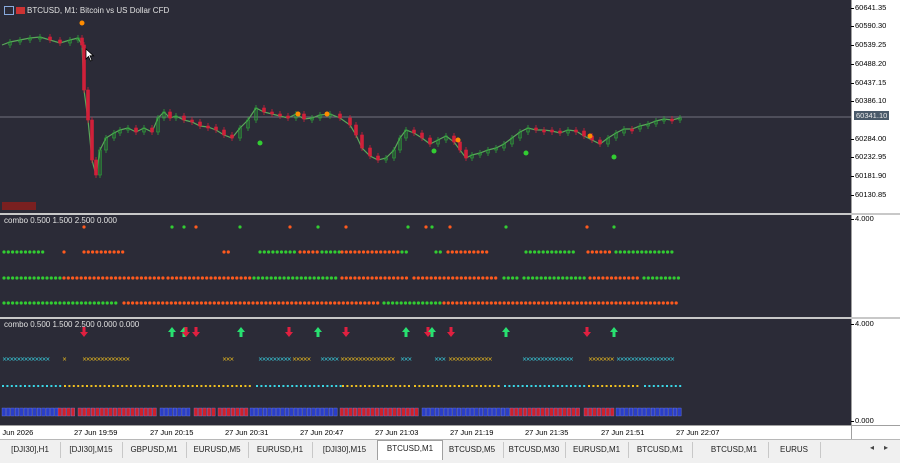 The image size is (900, 463). I want to click on signal-marker, so click(590, 136).